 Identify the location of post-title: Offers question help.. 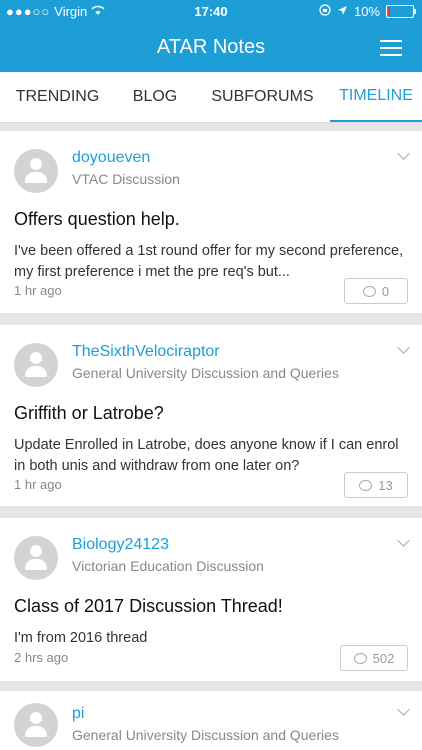
(97, 219).